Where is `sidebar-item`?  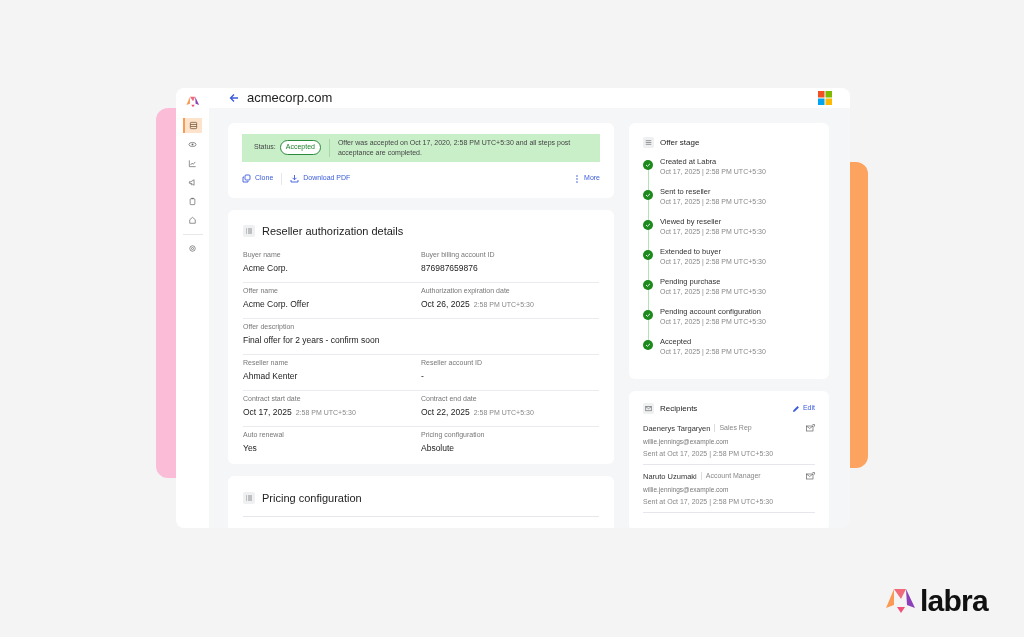 sidebar-item is located at coordinates (192, 125).